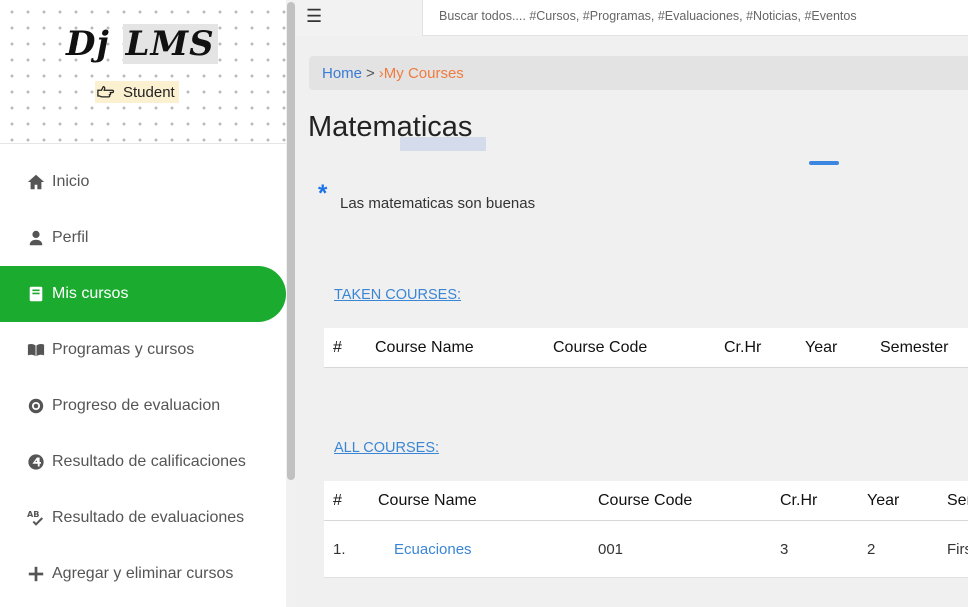  I want to click on row-semester: Firs, so click(957, 549).